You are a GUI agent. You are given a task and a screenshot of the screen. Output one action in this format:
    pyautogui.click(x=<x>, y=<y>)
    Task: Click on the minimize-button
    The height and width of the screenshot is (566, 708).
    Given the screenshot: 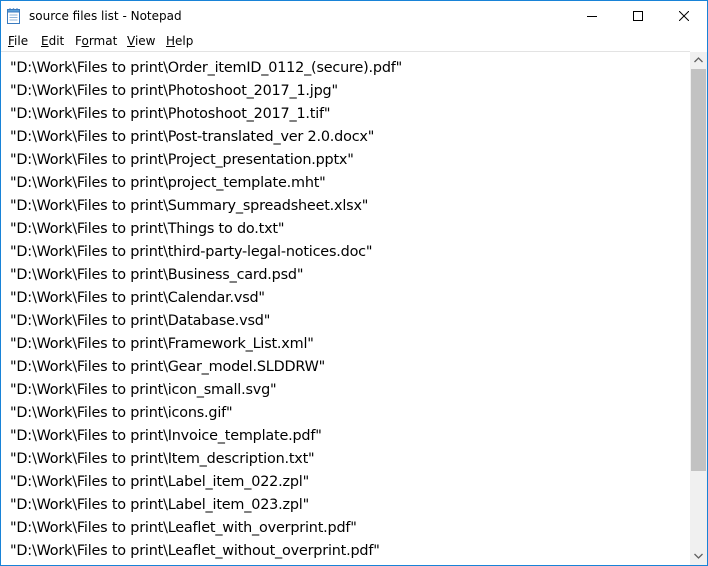 What is the action you would take?
    pyautogui.click(x=592, y=16)
    